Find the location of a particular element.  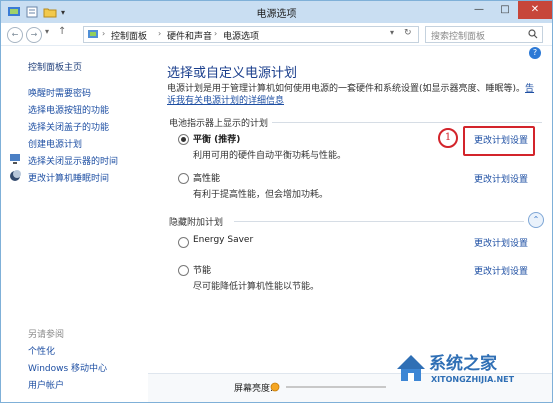

search-placeholder: 搜索控制面板 is located at coordinates (458, 37).